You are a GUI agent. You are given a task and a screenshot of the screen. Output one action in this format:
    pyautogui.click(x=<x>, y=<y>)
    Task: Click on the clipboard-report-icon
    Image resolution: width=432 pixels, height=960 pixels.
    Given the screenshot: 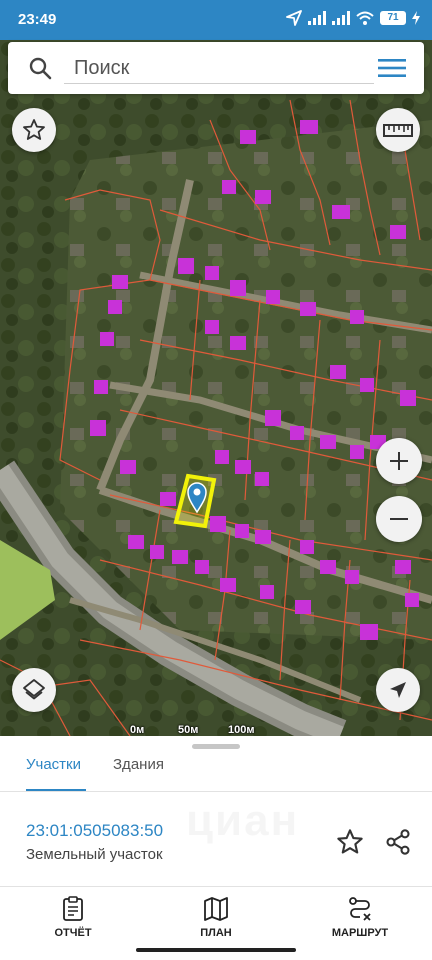 What is the action you would take?
    pyautogui.click(x=73, y=908)
    